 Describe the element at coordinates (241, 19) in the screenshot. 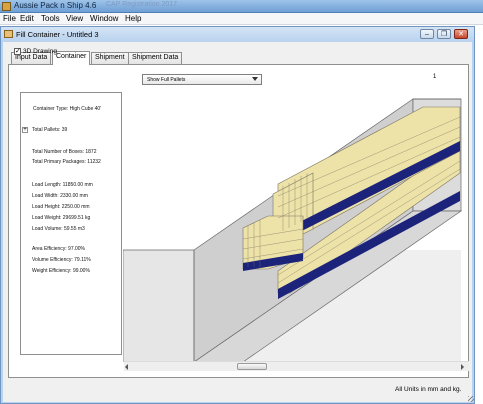

I see `menu-bar: File Edit Tools View Window Help` at that location.